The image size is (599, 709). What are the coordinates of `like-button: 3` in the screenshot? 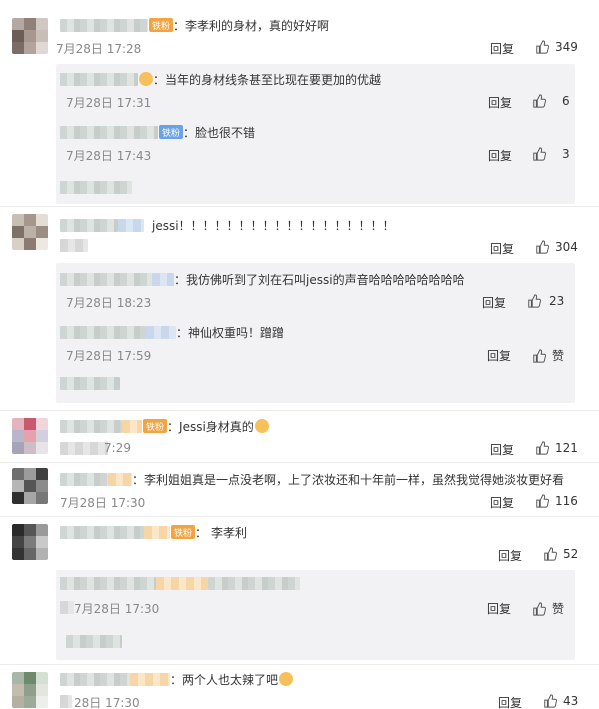 It's located at (551, 154).